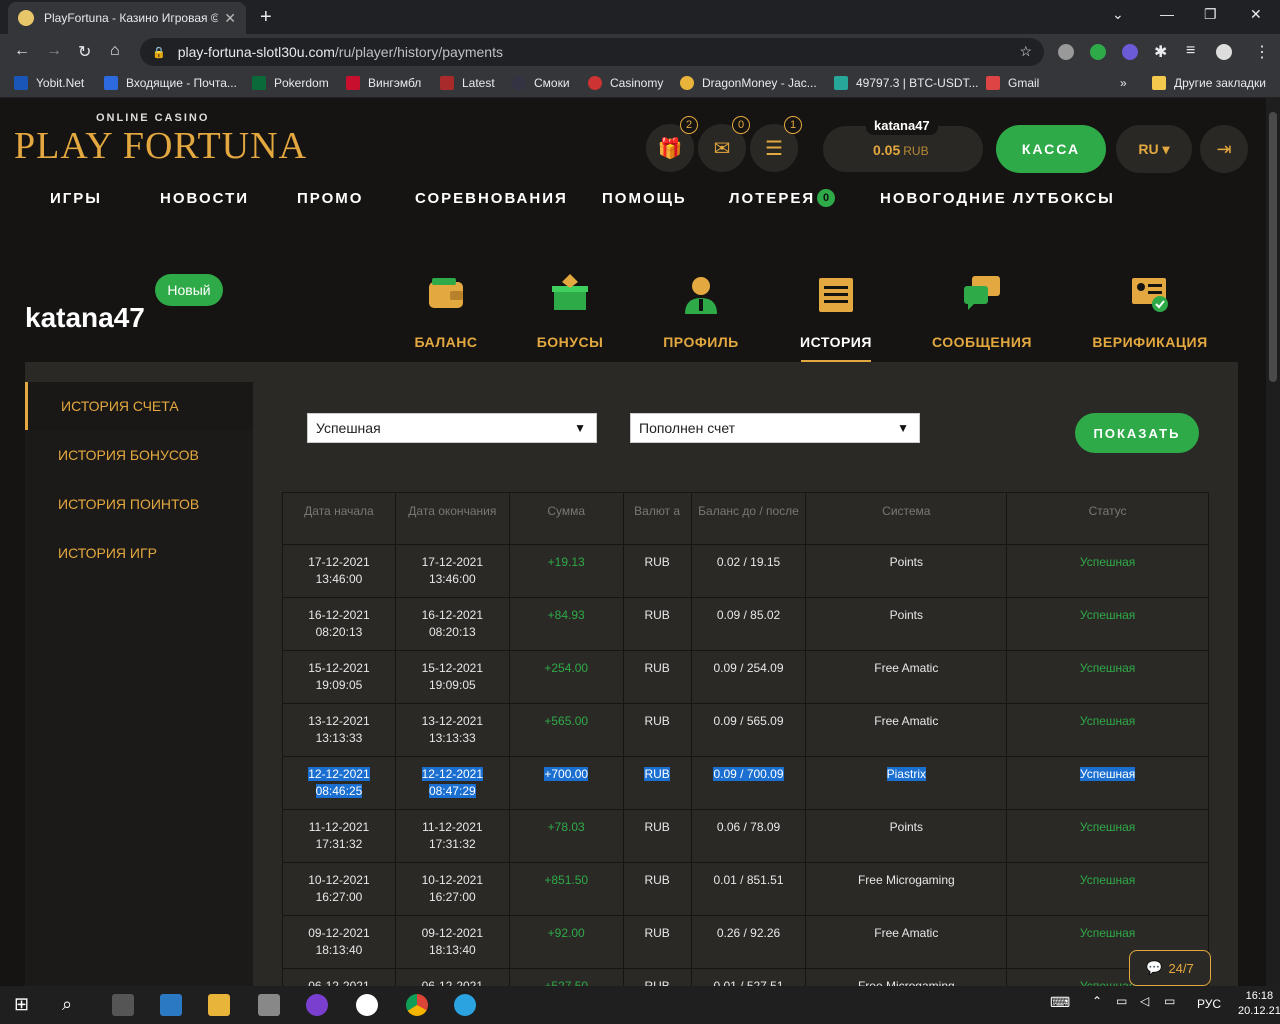 Image resolution: width=1280 pixels, height=1024 pixels. Describe the element at coordinates (115, 51) in the screenshot. I see `home-icon: ⌂` at that location.